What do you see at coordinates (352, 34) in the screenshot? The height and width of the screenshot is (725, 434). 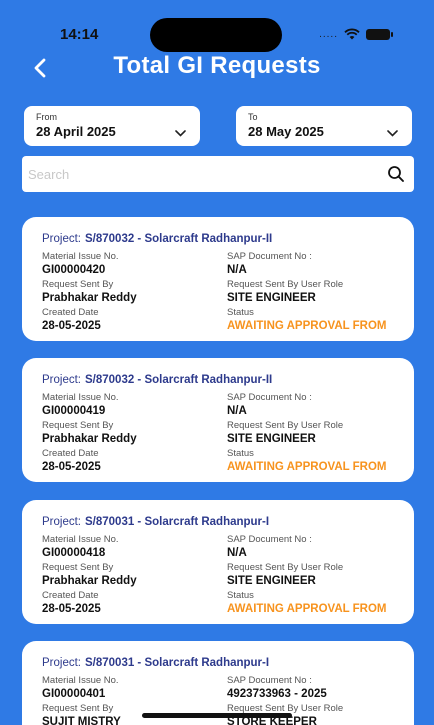 I see `wifi-icon` at bounding box center [352, 34].